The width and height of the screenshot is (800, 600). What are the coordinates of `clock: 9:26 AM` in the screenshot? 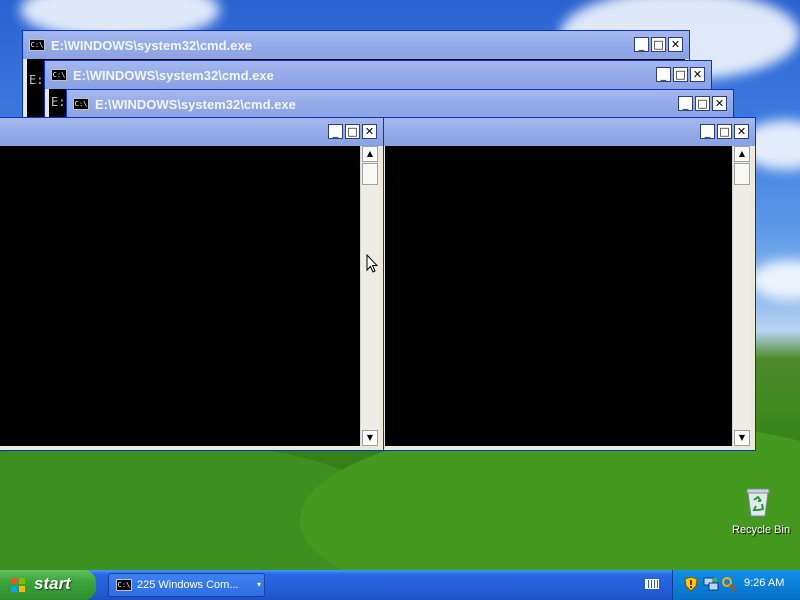 It's located at (764, 583).